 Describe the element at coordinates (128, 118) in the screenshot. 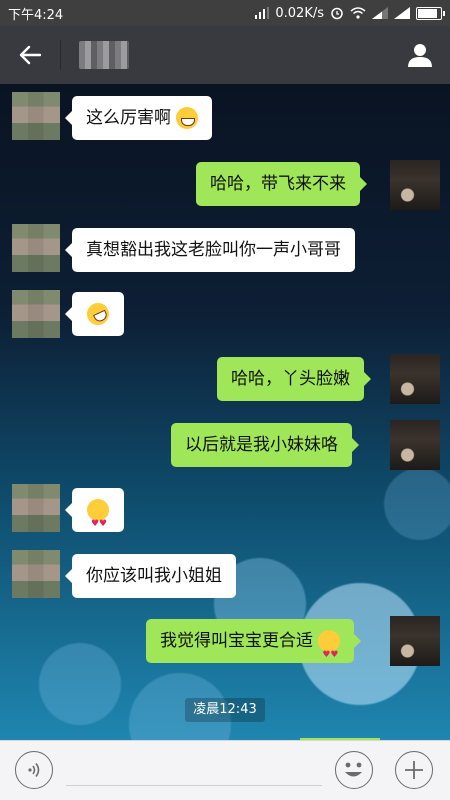

I see `message-text: 这么厉害啊` at that location.